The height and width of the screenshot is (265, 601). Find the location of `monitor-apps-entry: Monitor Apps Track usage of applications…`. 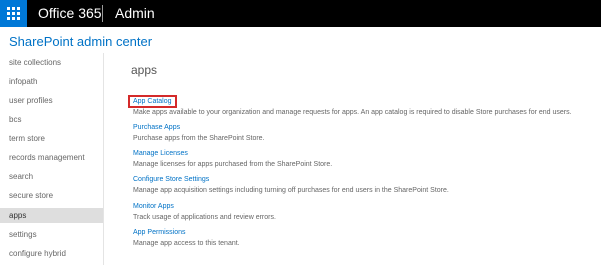

monitor-apps-entry: Monitor Apps Track usage of applications… is located at coordinates (204, 208).